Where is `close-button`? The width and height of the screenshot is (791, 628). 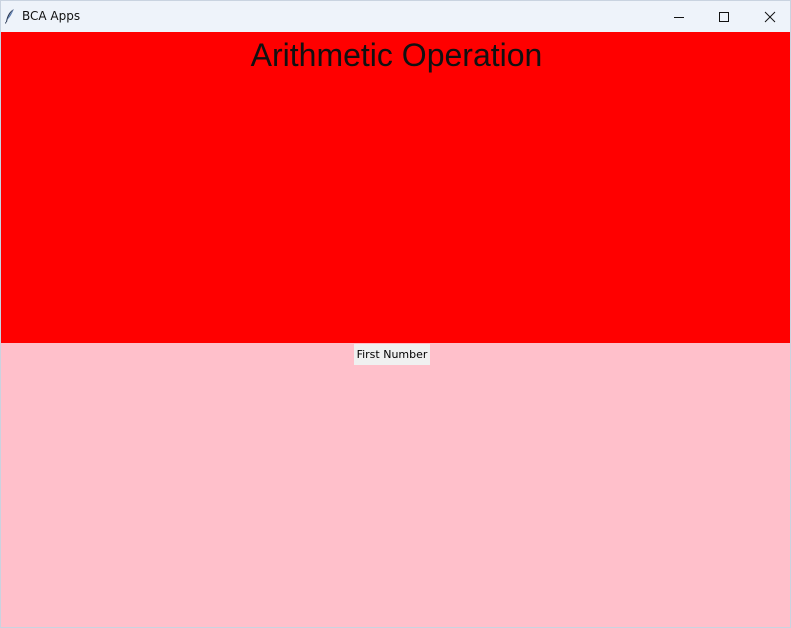 close-button is located at coordinates (768, 16).